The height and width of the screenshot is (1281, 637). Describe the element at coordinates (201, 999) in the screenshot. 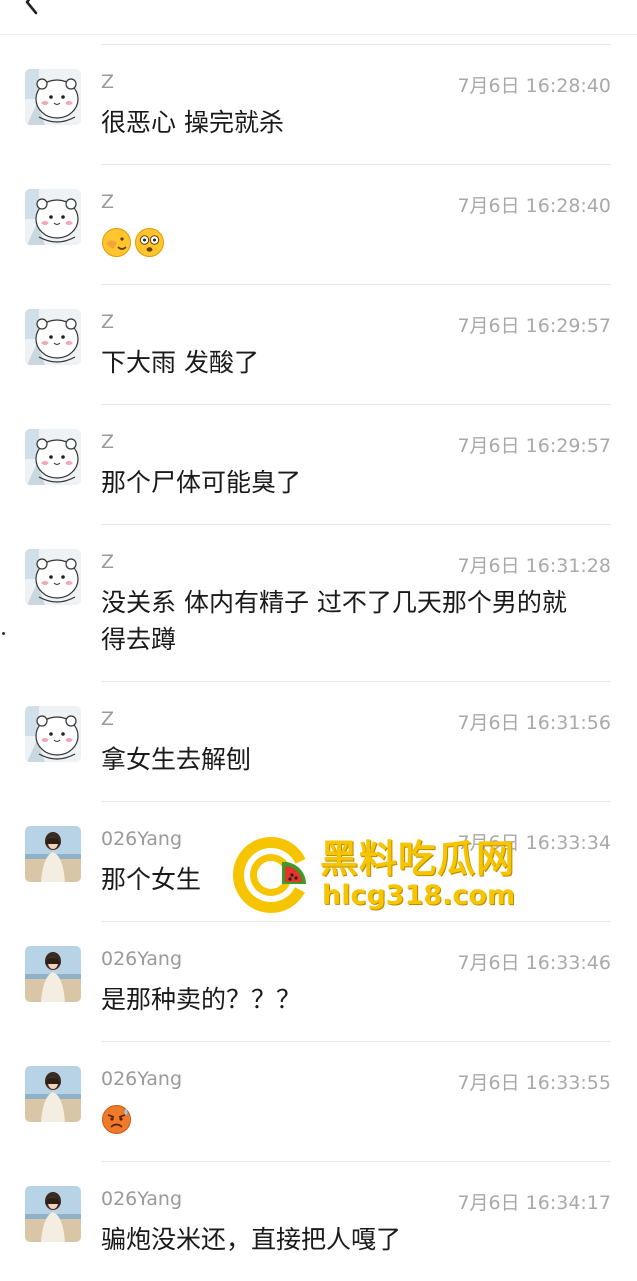

I see `message-text: 是那种卖的？？？` at that location.